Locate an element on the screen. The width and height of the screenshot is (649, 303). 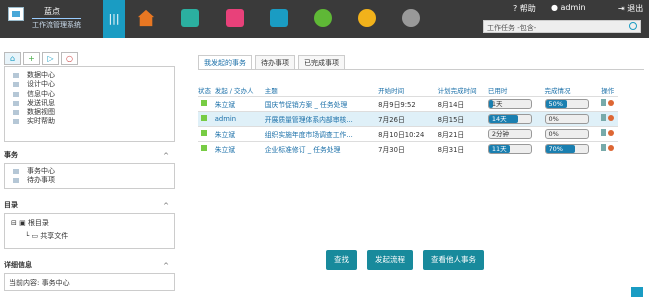
card-icon is located at coordinates (190, 18).